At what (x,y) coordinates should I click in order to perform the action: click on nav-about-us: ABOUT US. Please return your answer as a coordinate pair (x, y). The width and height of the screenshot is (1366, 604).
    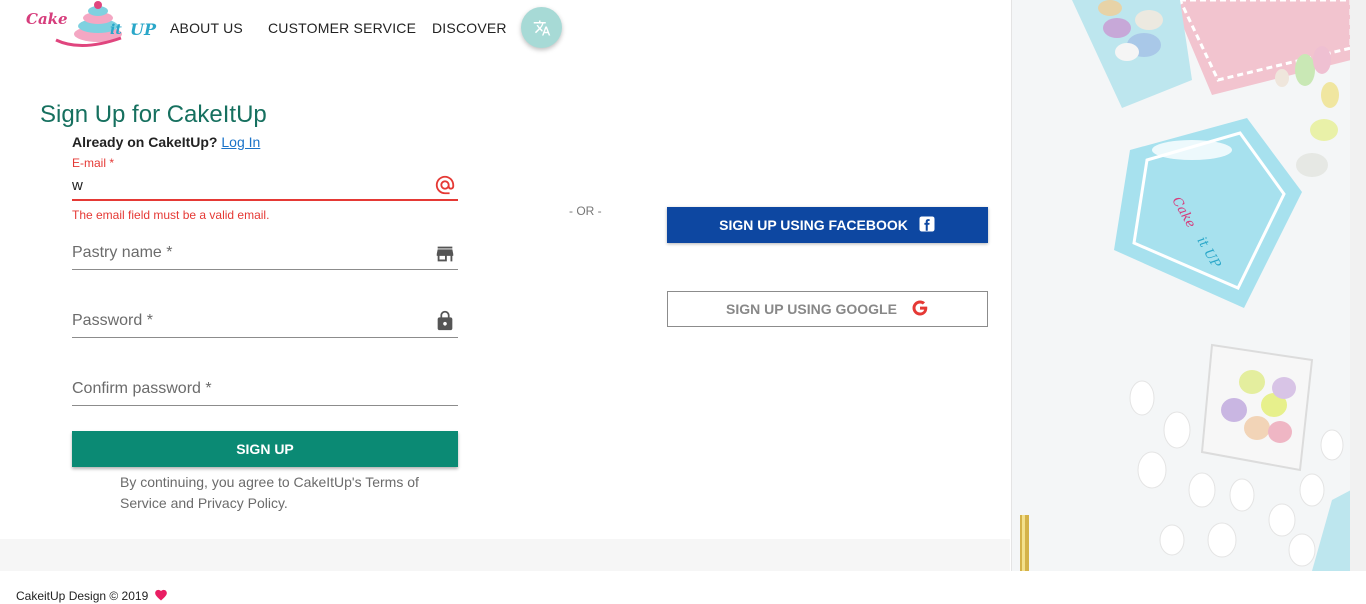
    Looking at the image, I should click on (206, 28).